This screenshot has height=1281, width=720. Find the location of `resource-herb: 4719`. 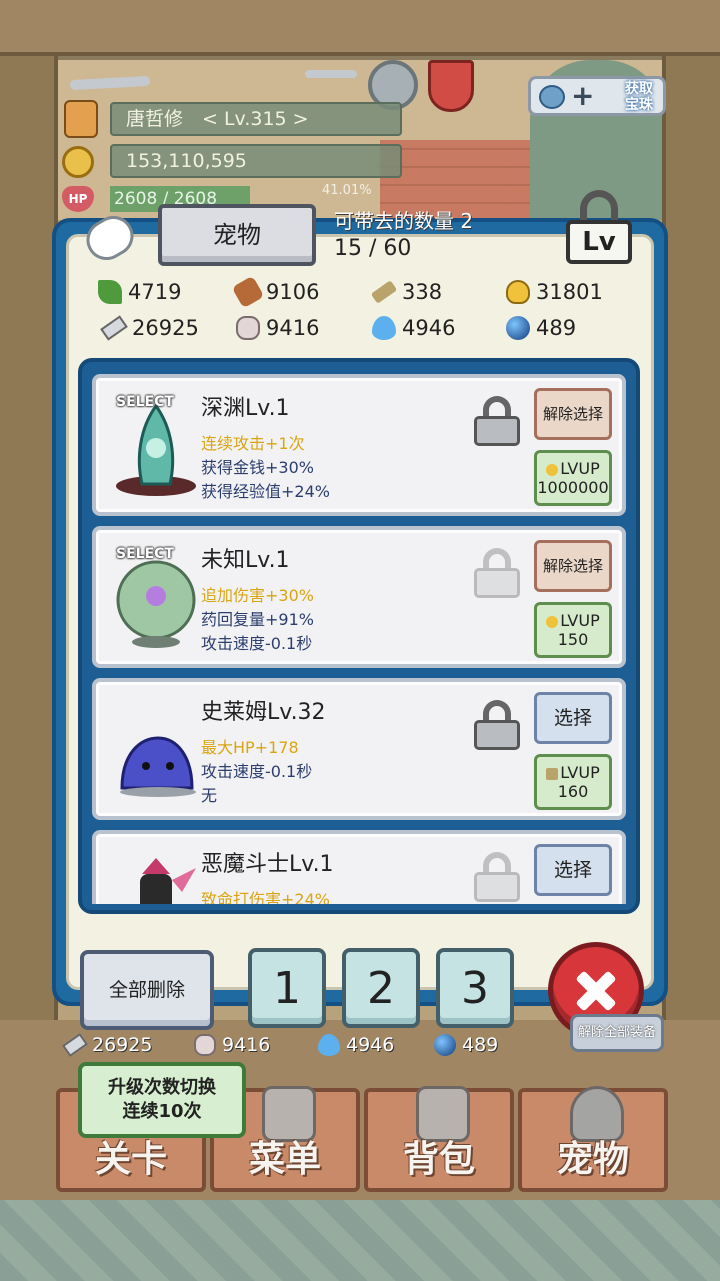

resource-herb: 4719 is located at coordinates (139, 292).